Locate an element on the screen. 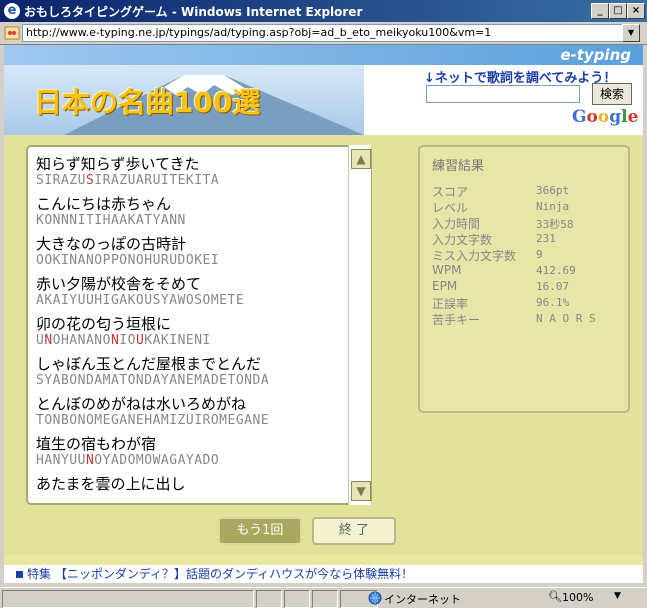  lyric-kanji: こんにちは赤ちゃん is located at coordinates (104, 204).